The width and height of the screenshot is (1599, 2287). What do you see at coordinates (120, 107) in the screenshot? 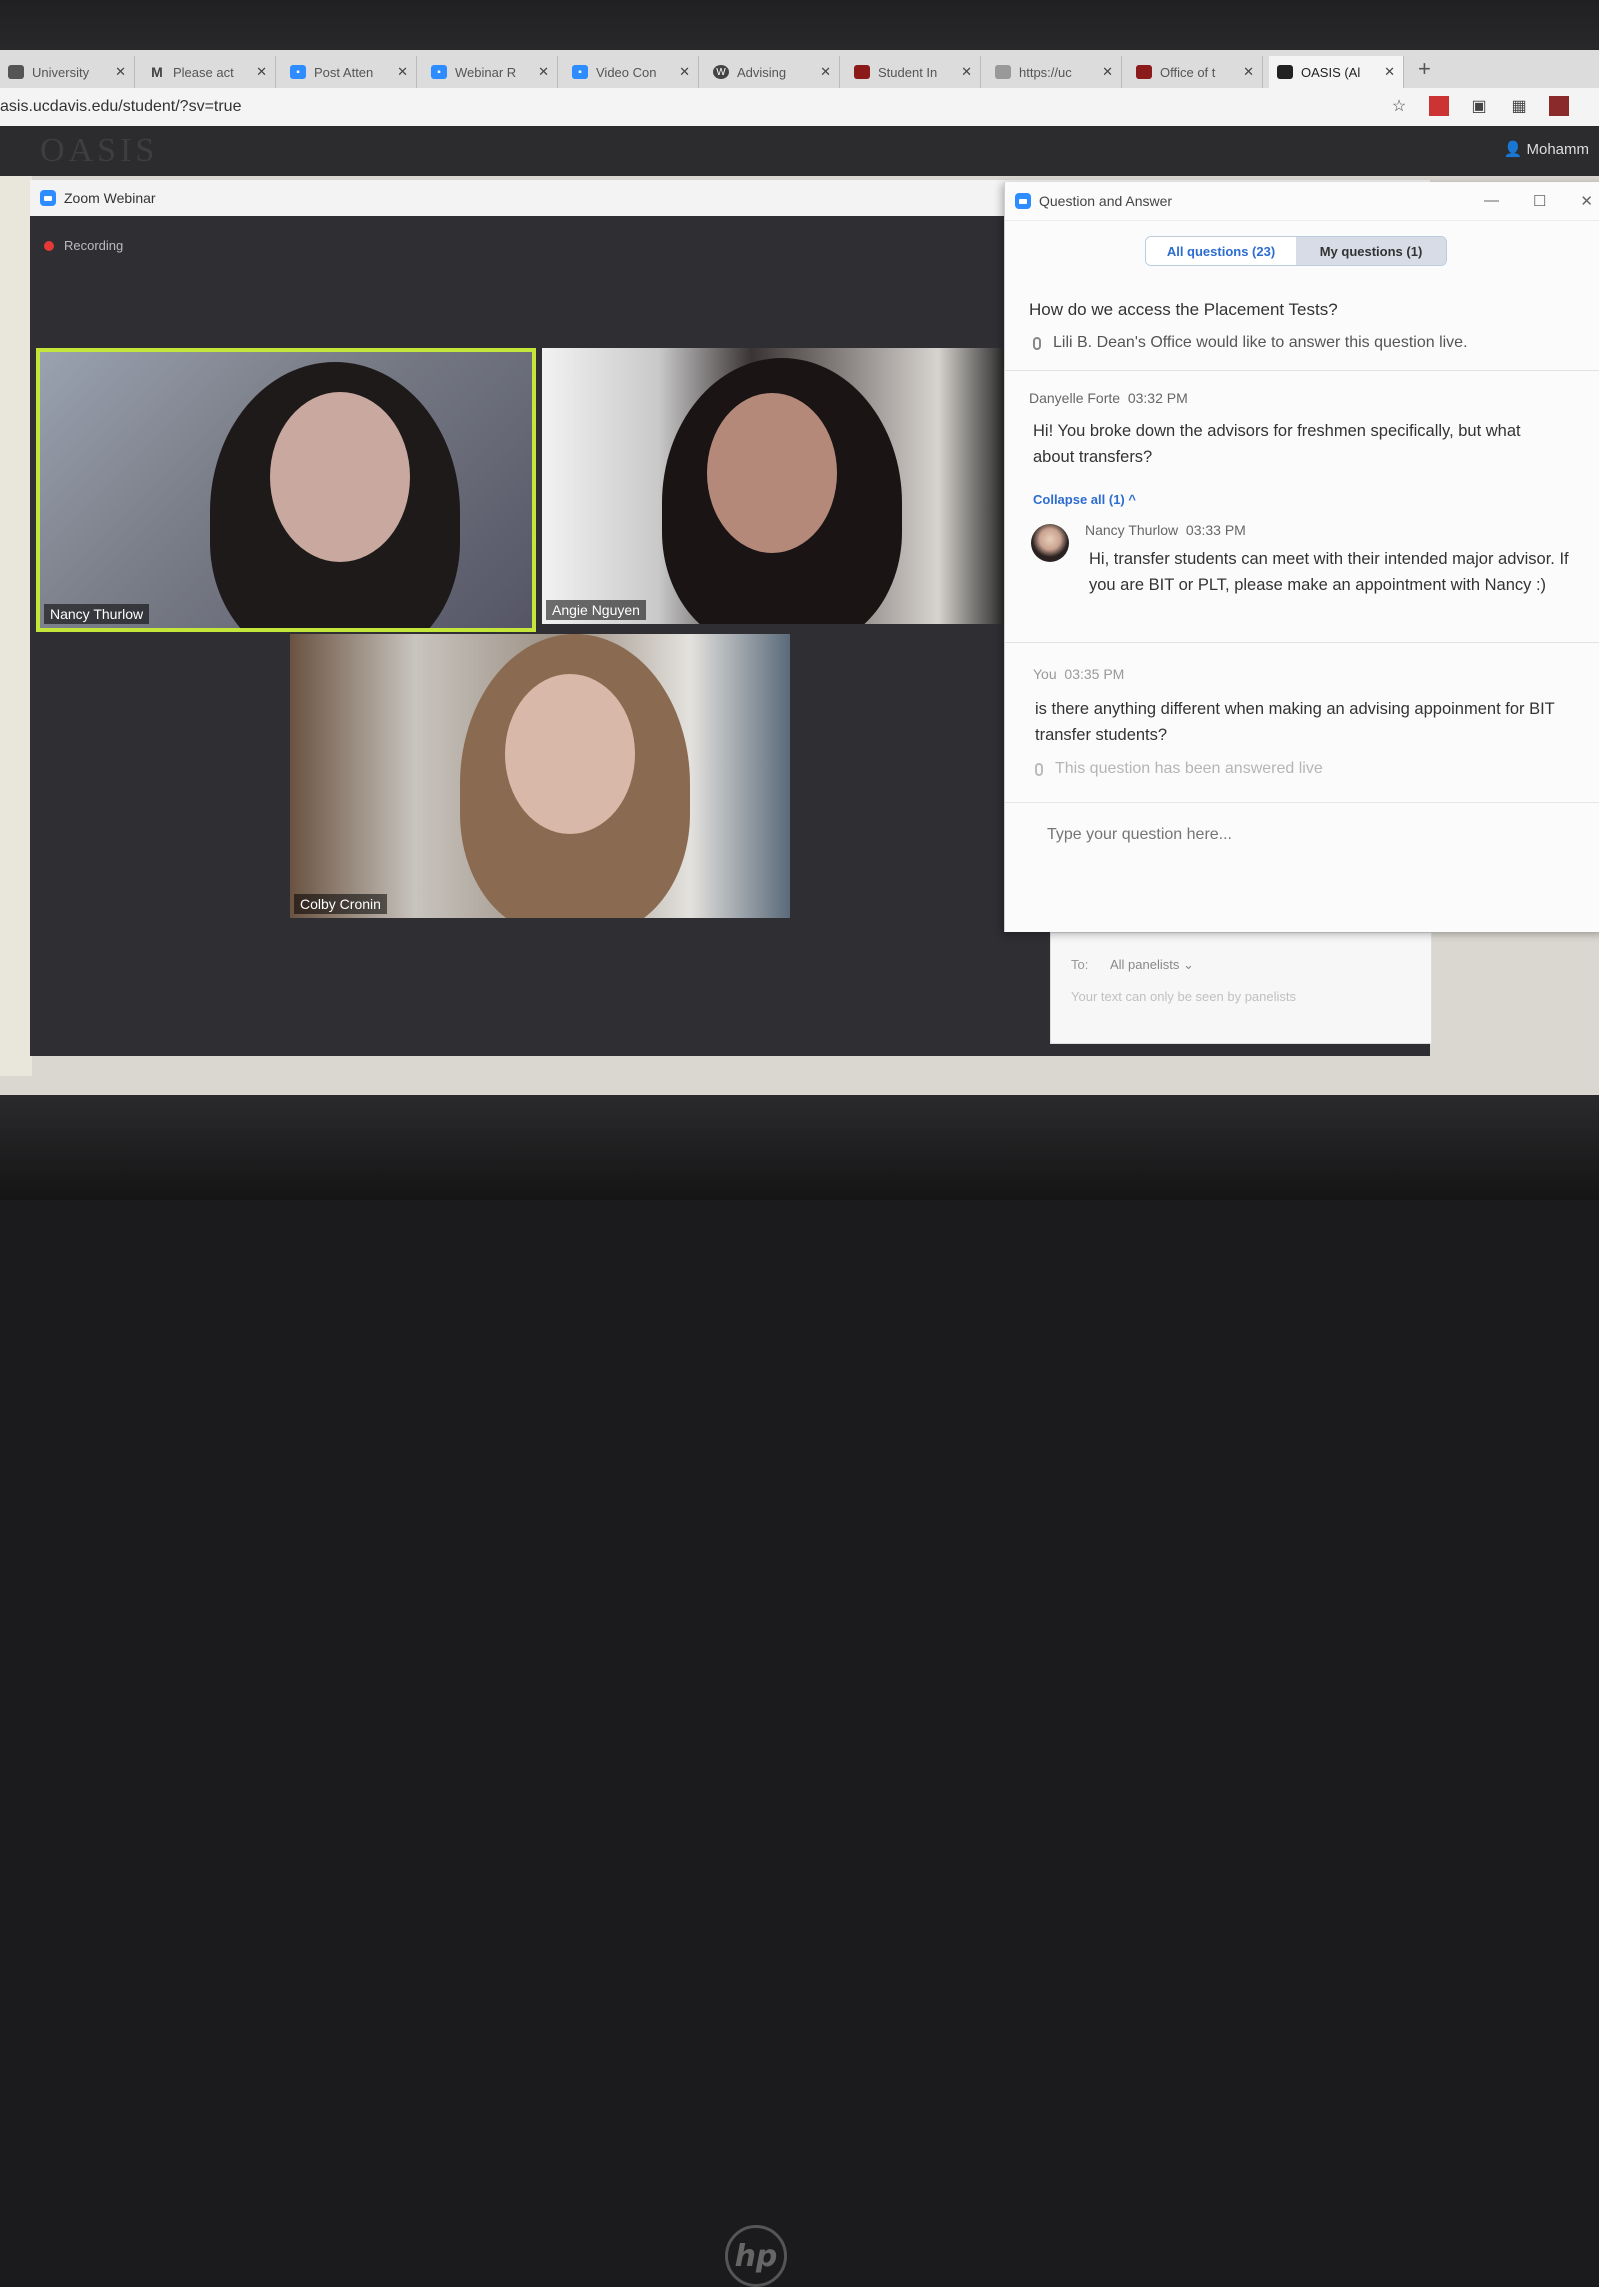
I see `url-text: asis.ucdavis.edu/student/?sv=true` at bounding box center [120, 107].